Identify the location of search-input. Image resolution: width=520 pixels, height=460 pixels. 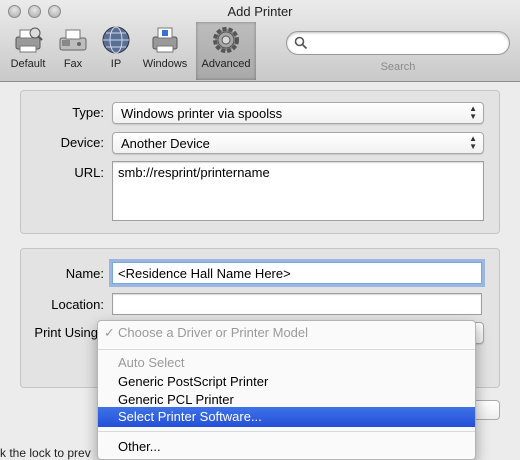
(406, 43).